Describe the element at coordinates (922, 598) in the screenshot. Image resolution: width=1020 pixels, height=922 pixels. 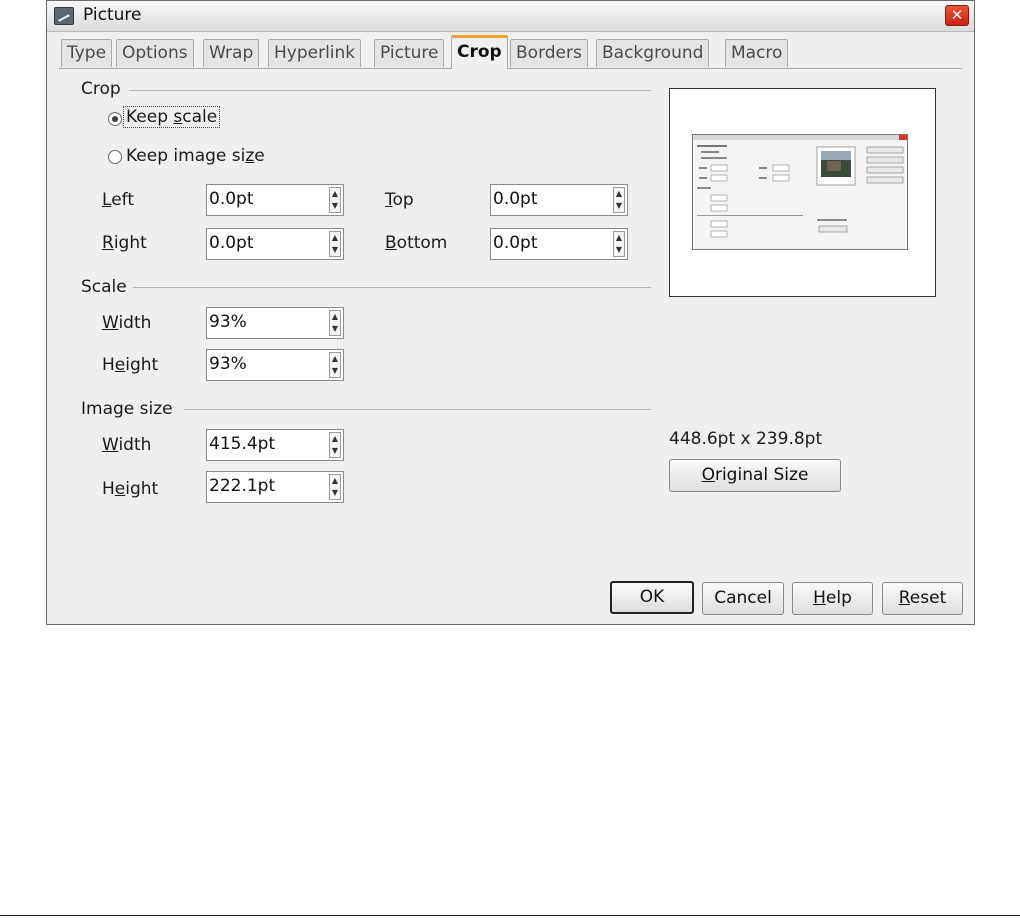
I see `reset-button: Reset` at that location.